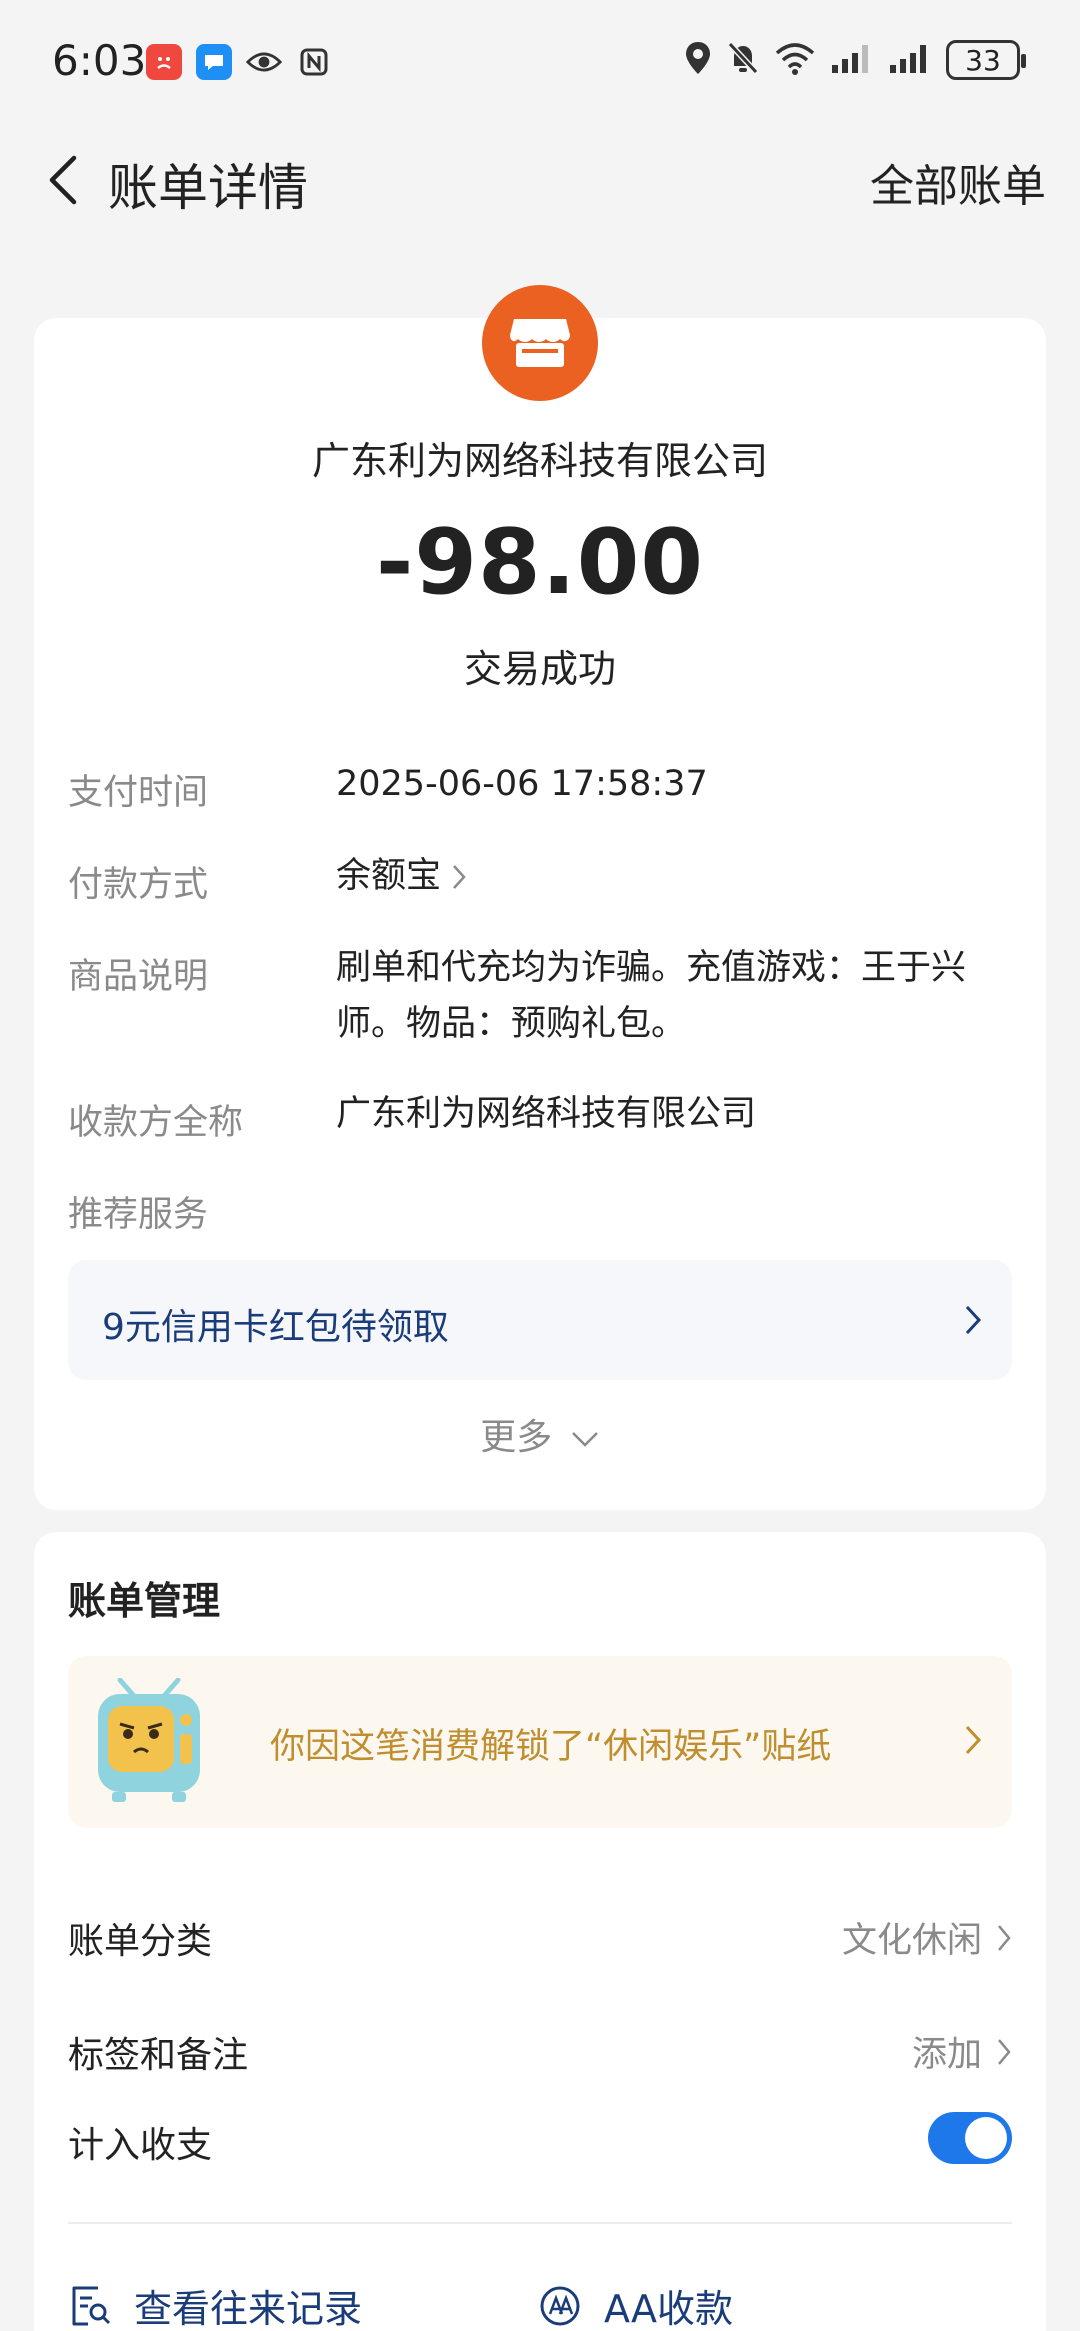  I want to click on store-icon, so click(540, 343).